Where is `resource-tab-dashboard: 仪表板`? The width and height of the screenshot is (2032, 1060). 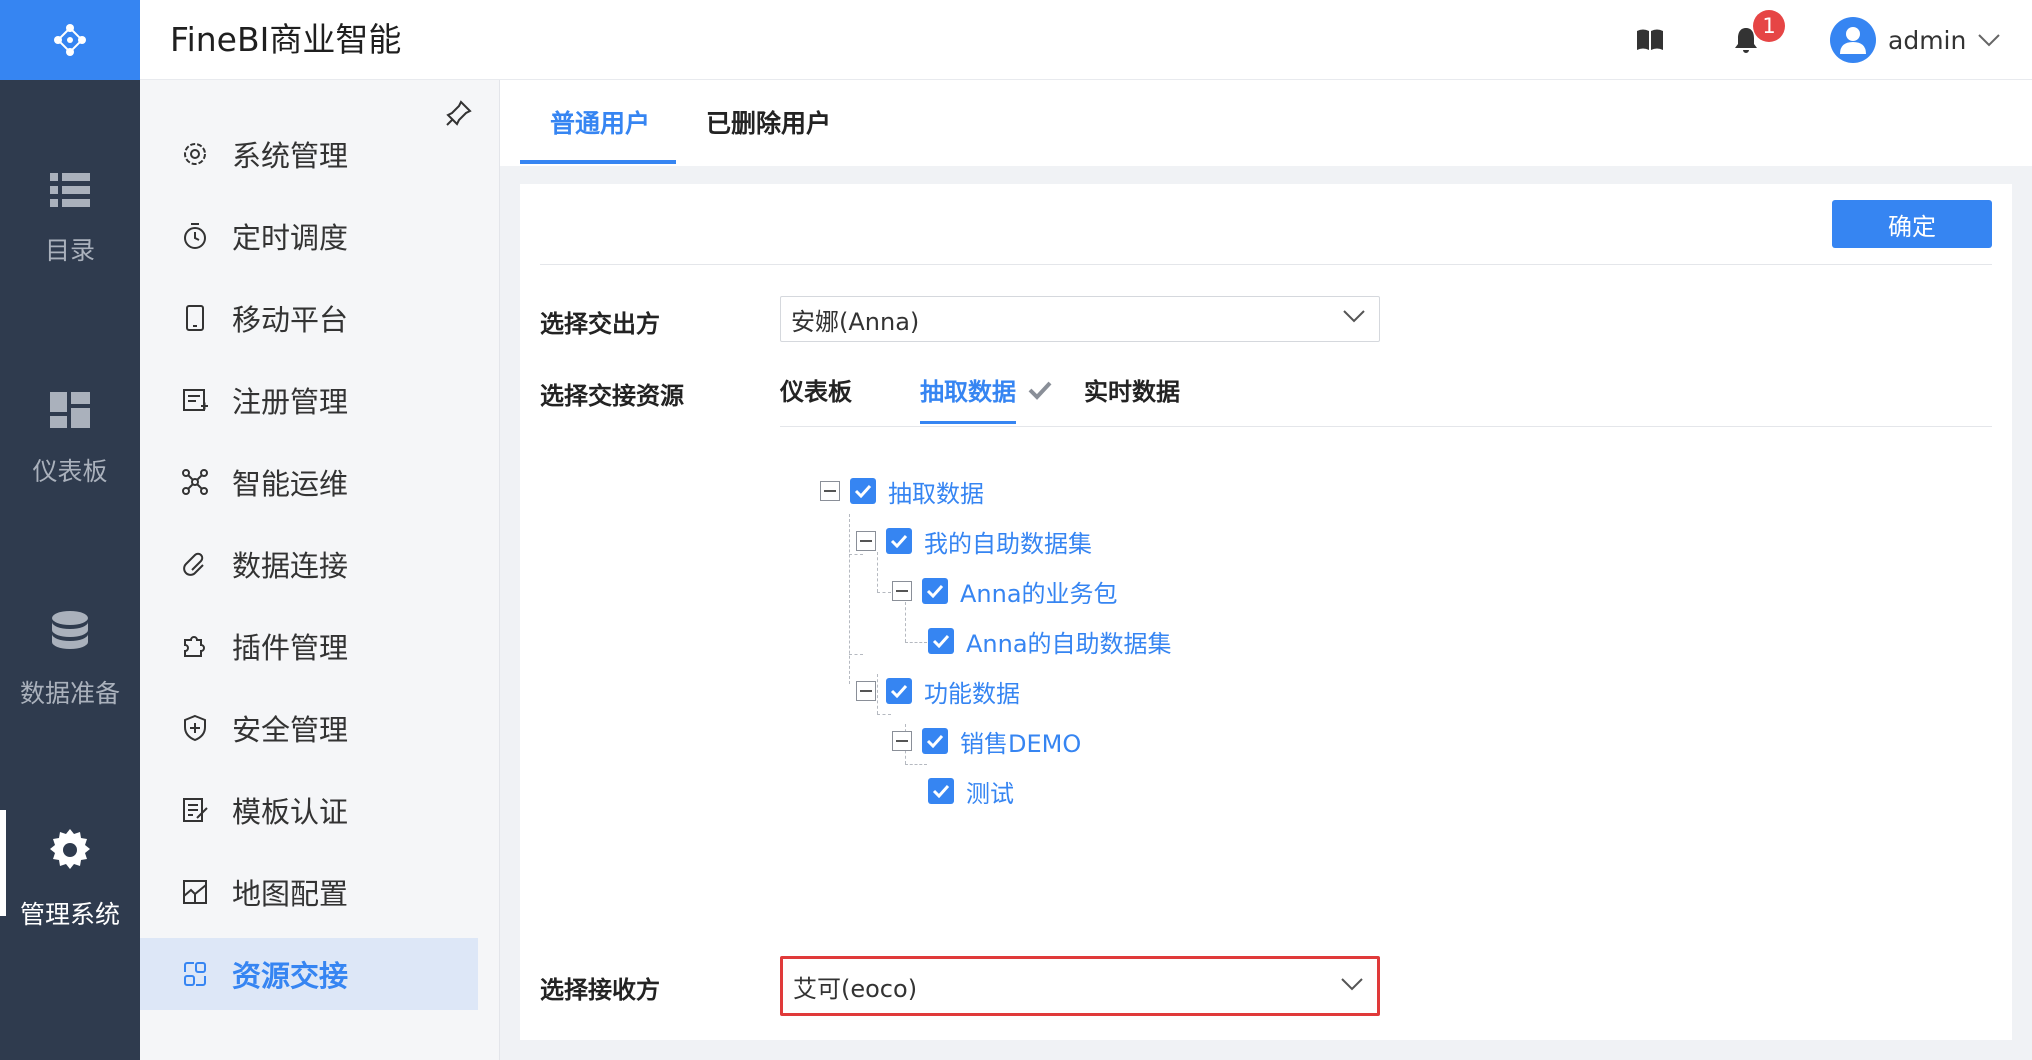
resource-tab-dashboard: 仪表板 is located at coordinates (816, 389).